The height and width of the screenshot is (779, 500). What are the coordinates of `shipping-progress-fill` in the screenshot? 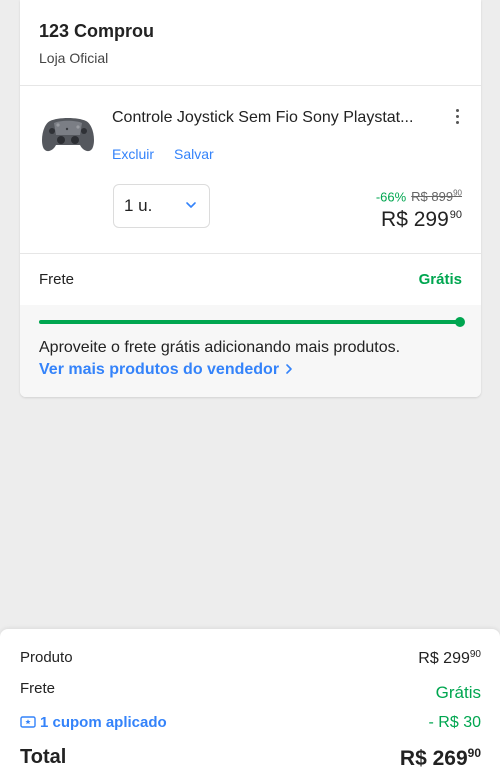 It's located at (250, 322).